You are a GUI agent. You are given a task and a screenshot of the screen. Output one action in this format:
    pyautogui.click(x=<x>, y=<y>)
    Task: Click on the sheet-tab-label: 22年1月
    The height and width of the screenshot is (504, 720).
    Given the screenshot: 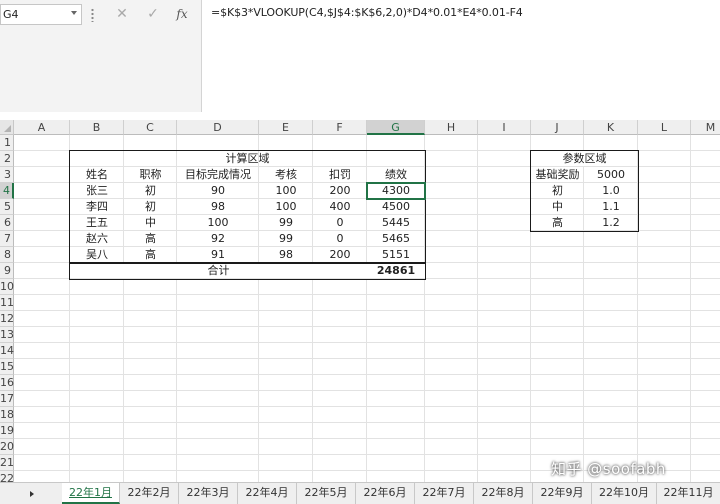 What is the action you would take?
    pyautogui.click(x=90, y=492)
    